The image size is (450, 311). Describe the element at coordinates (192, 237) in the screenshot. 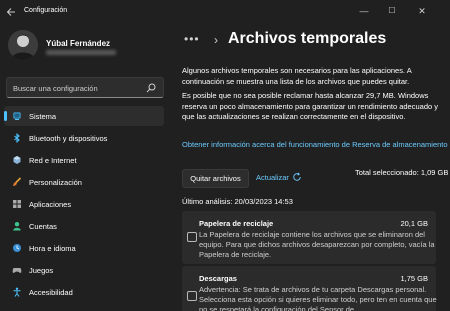

I see `recycle-bin-checkbox` at that location.